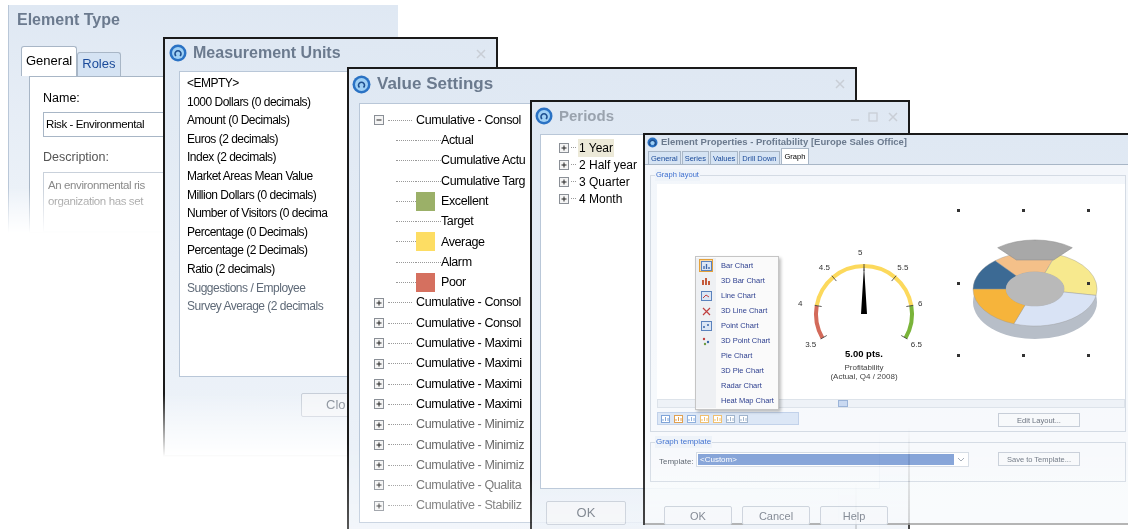  Describe the element at coordinates (456, 262) in the screenshot. I see `tree-item: Alarm` at that location.